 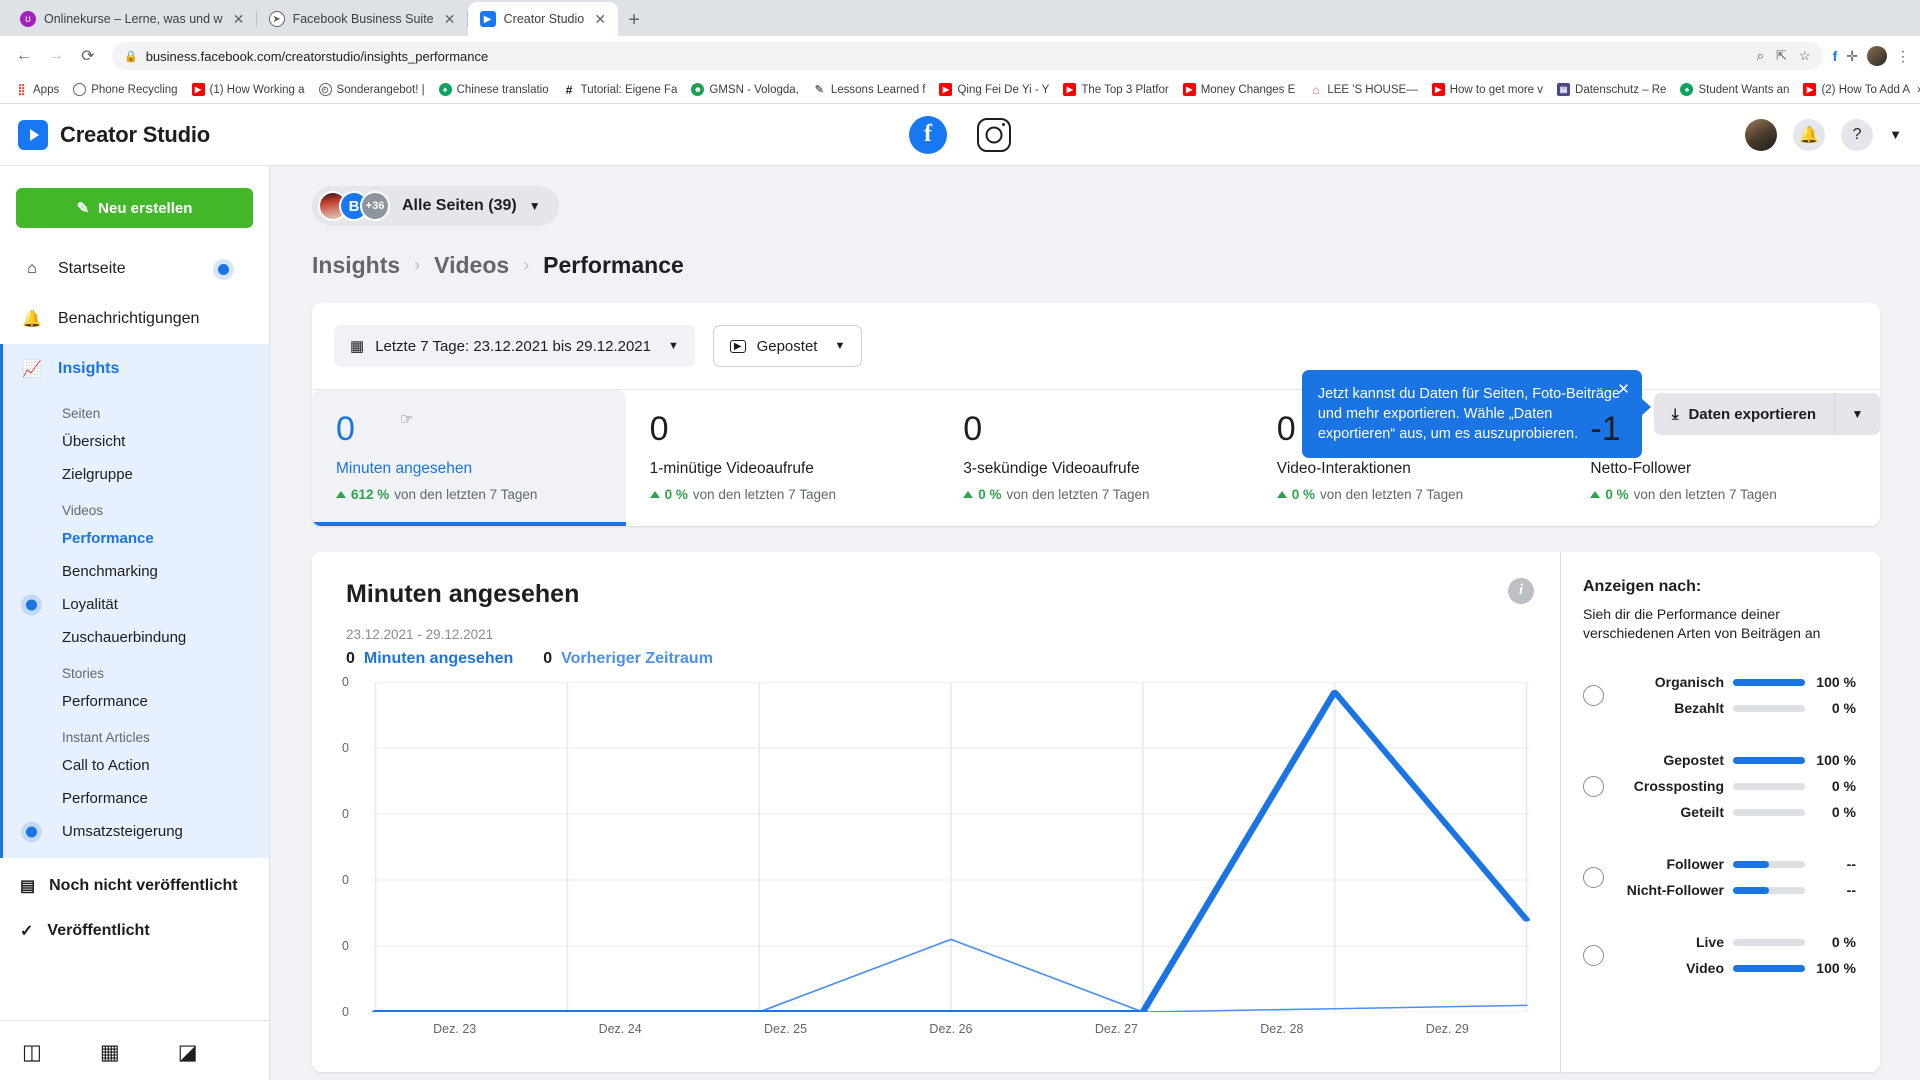 I want to click on bookmark-item: ▶ (2) How To Add A, so click(x=1856, y=89).